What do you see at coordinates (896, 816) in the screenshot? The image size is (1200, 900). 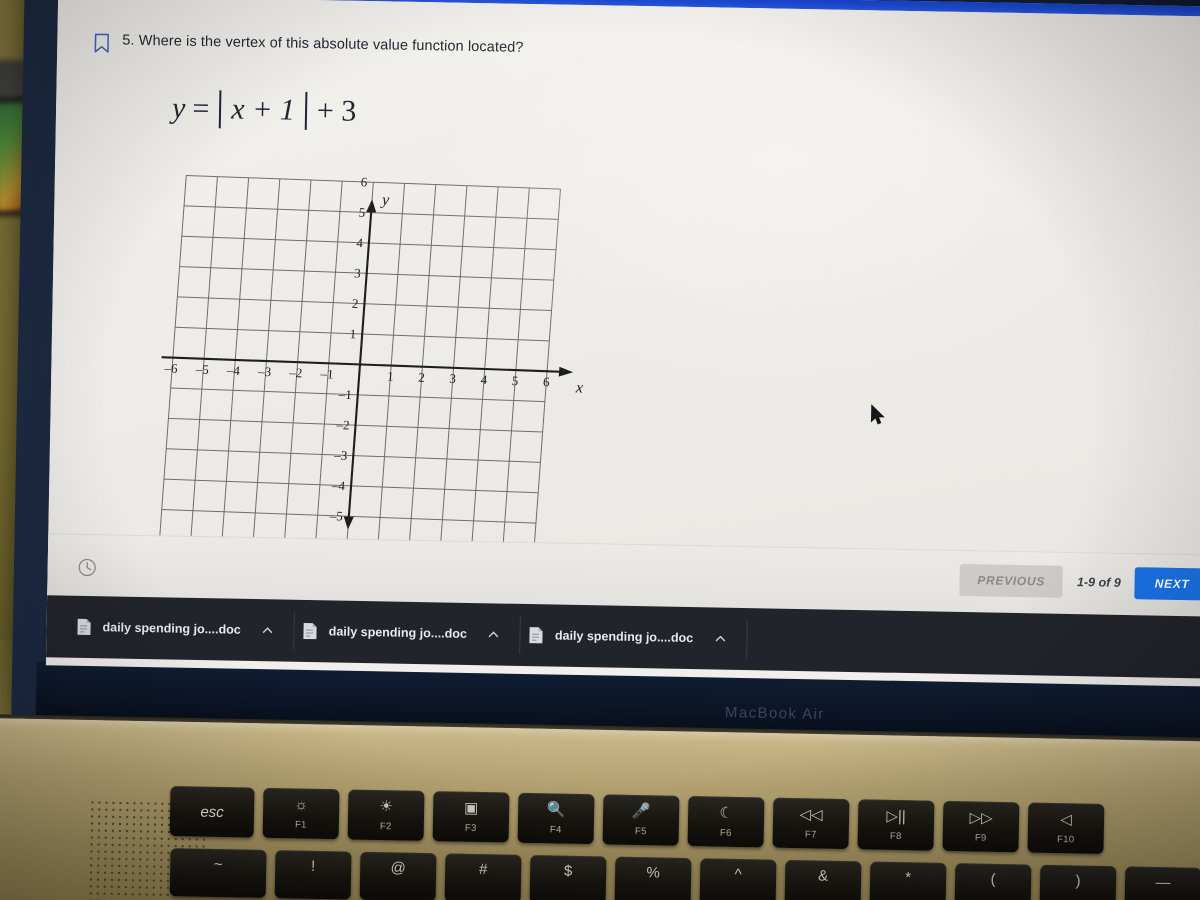 I see `play-pause-icon: ▷||` at bounding box center [896, 816].